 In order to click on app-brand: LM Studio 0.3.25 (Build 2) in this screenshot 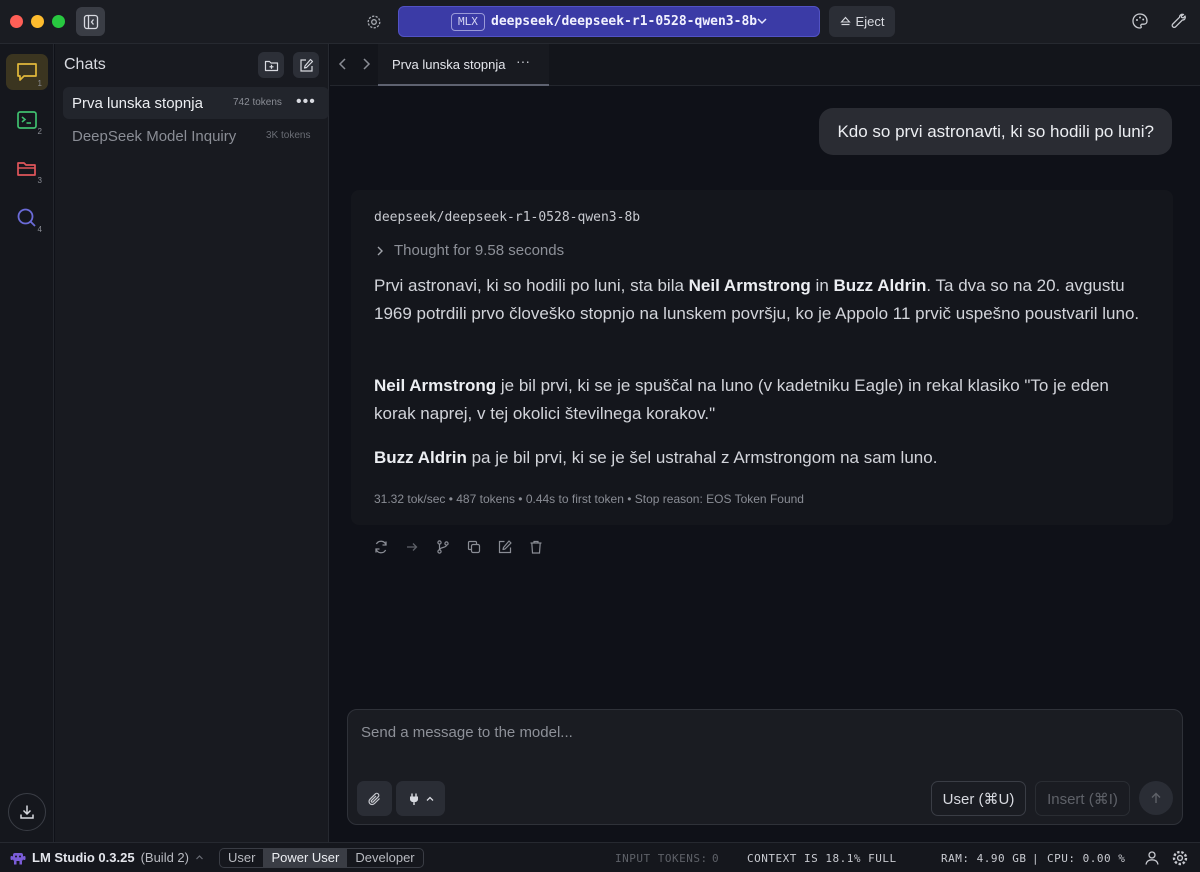, I will do `click(107, 857)`.